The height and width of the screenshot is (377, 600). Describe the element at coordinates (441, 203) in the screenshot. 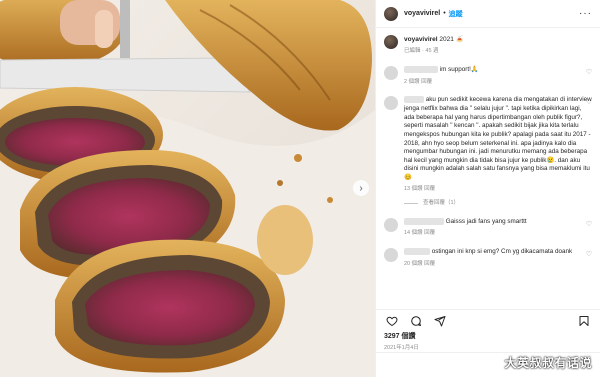

I see `view-replies-label: 查看回覆（1）` at that location.